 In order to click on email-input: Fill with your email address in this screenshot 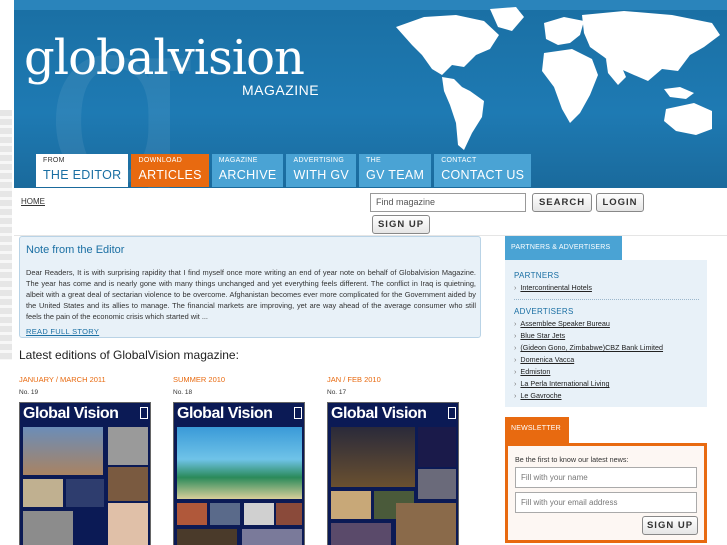, I will do `click(606, 502)`.